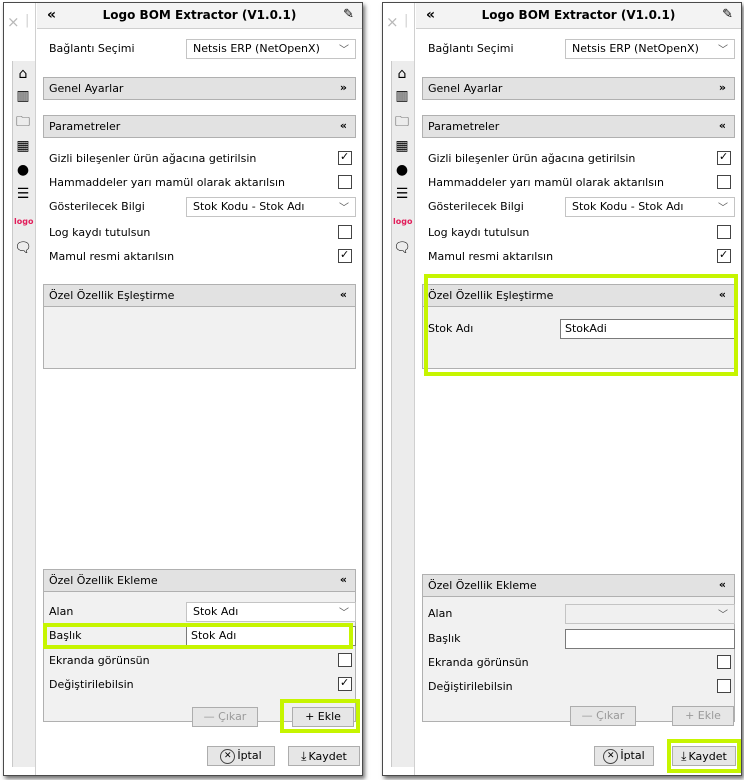 This screenshot has height=780, width=744. I want to click on param-raw-semi: Hammaddeler yarı mamül olarak aktarılsın, so click(202, 183).